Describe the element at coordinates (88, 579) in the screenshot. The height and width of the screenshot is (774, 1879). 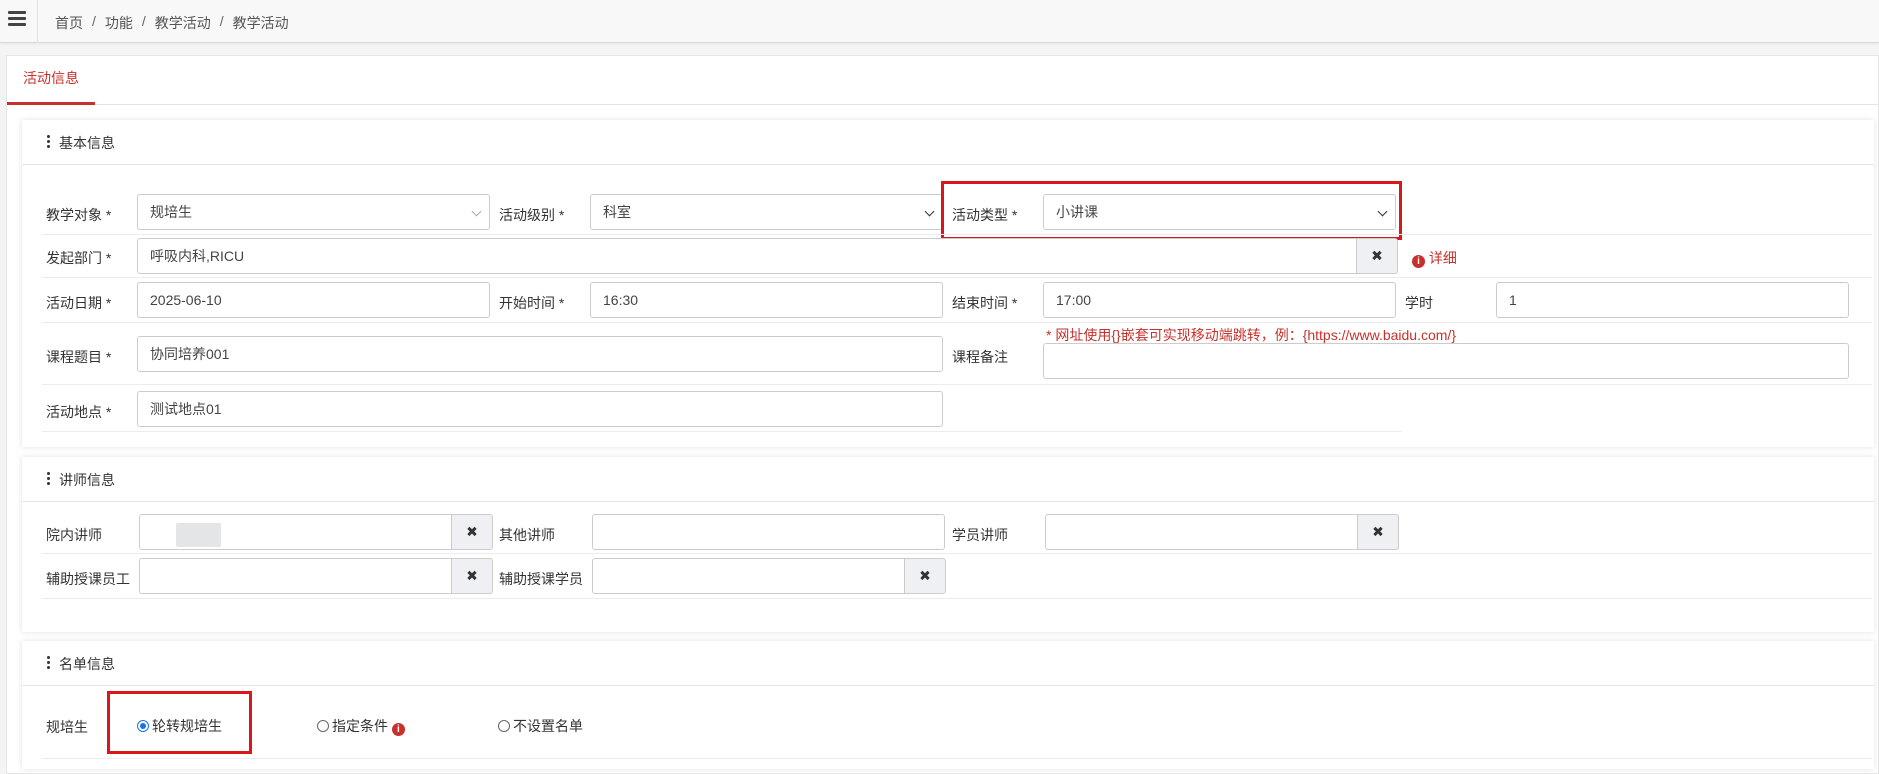
I see `assist-staff-label: 辅助授课员工` at that location.